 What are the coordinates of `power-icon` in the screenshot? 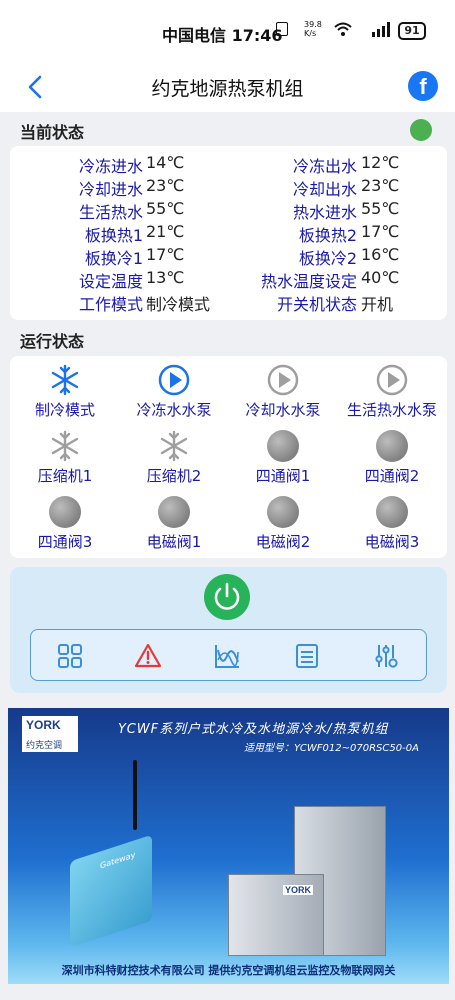 It's located at (227, 596).